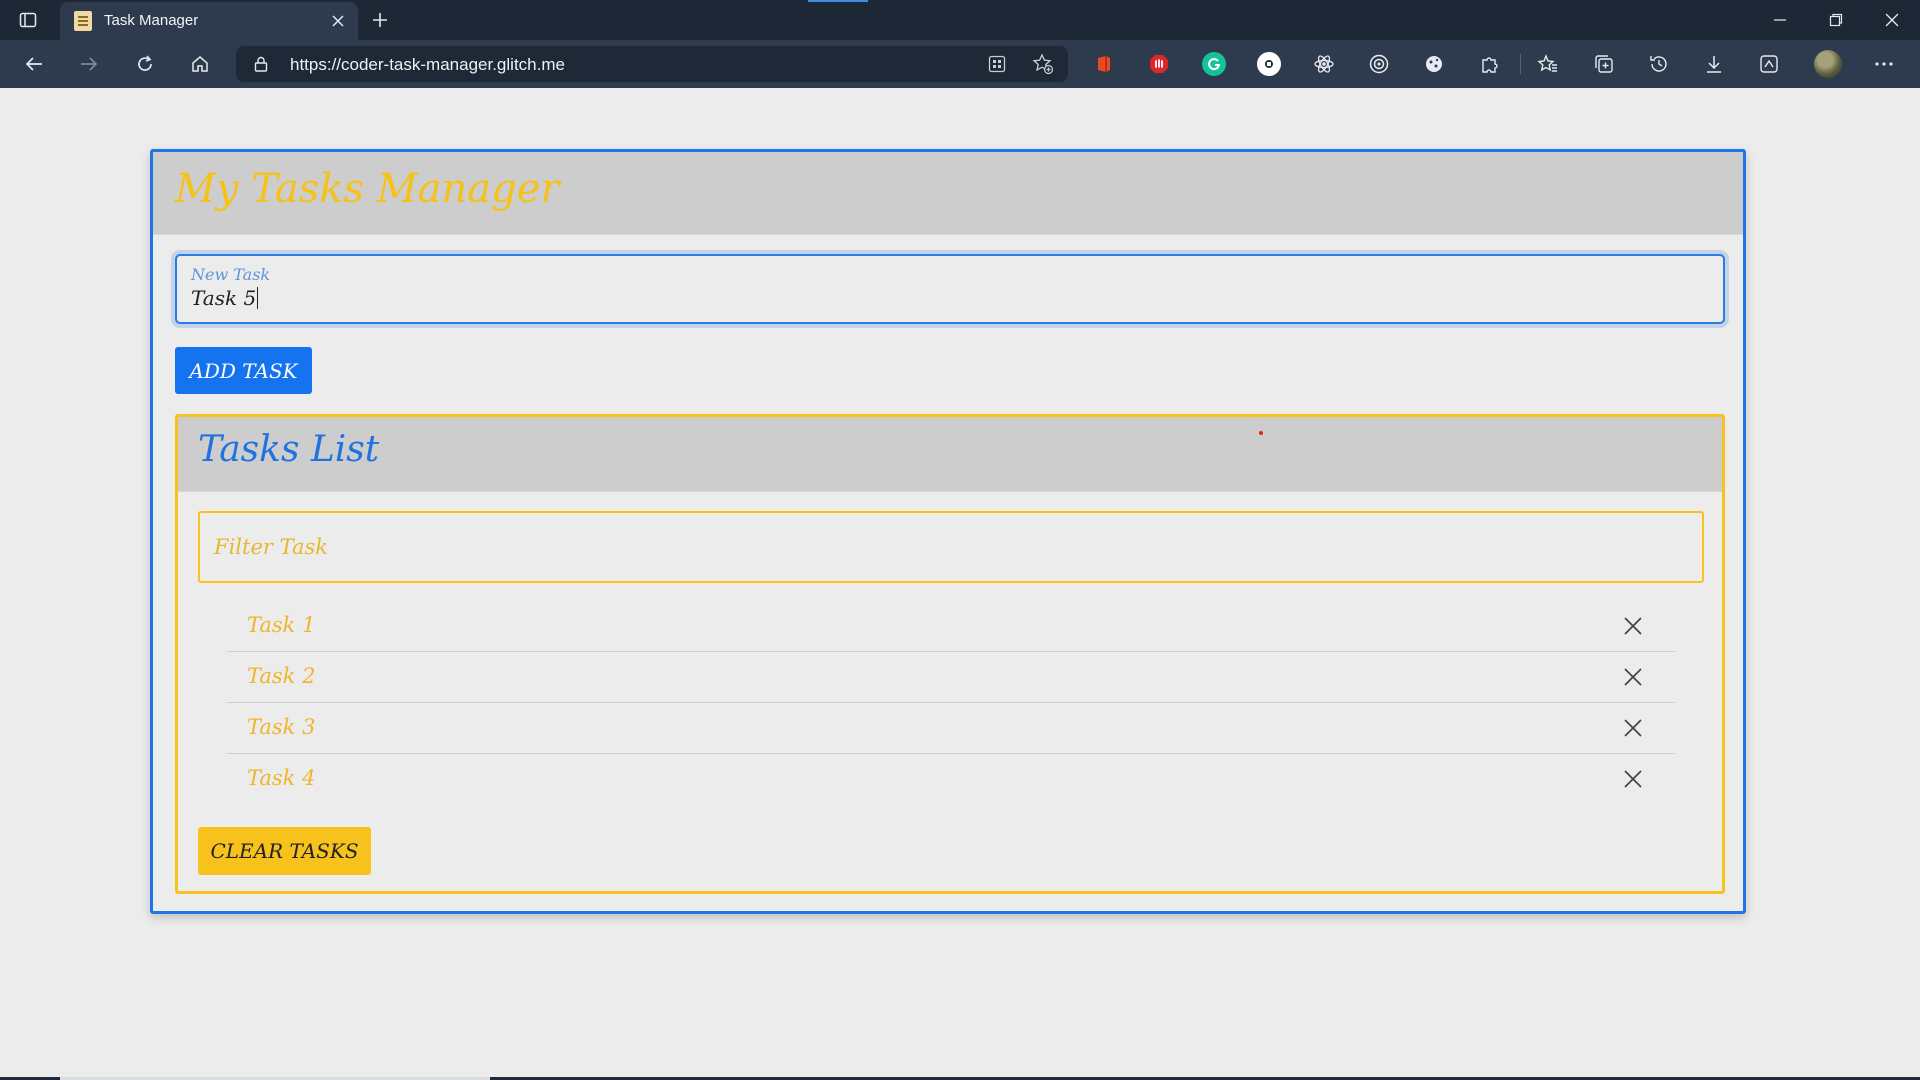 The image size is (1920, 1080). Describe the element at coordinates (1043, 64) in the screenshot. I see `add-favorite-icon` at that location.